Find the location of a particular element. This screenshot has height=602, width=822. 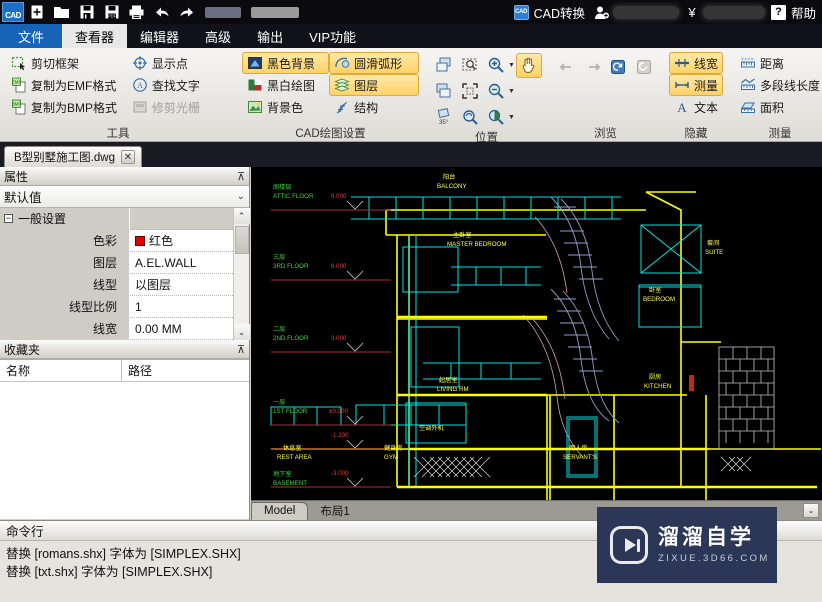

show-point-button: 显示点 is located at coordinates (178, 63).